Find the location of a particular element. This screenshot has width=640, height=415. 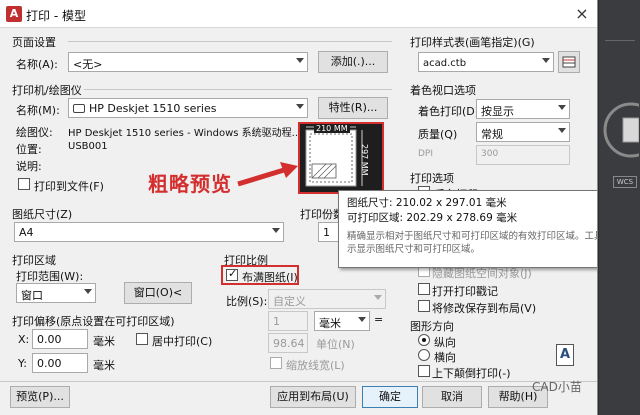

orientation-group-label: 图形方向 is located at coordinates (432, 326).